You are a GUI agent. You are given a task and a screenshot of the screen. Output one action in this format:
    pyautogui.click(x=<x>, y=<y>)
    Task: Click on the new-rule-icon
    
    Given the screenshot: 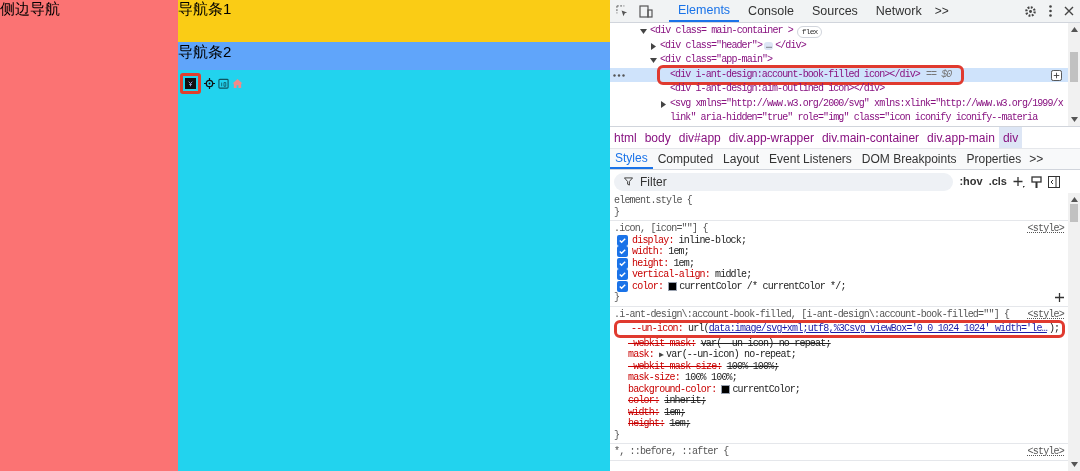 What is the action you would take?
    pyautogui.click(x=1019, y=181)
    